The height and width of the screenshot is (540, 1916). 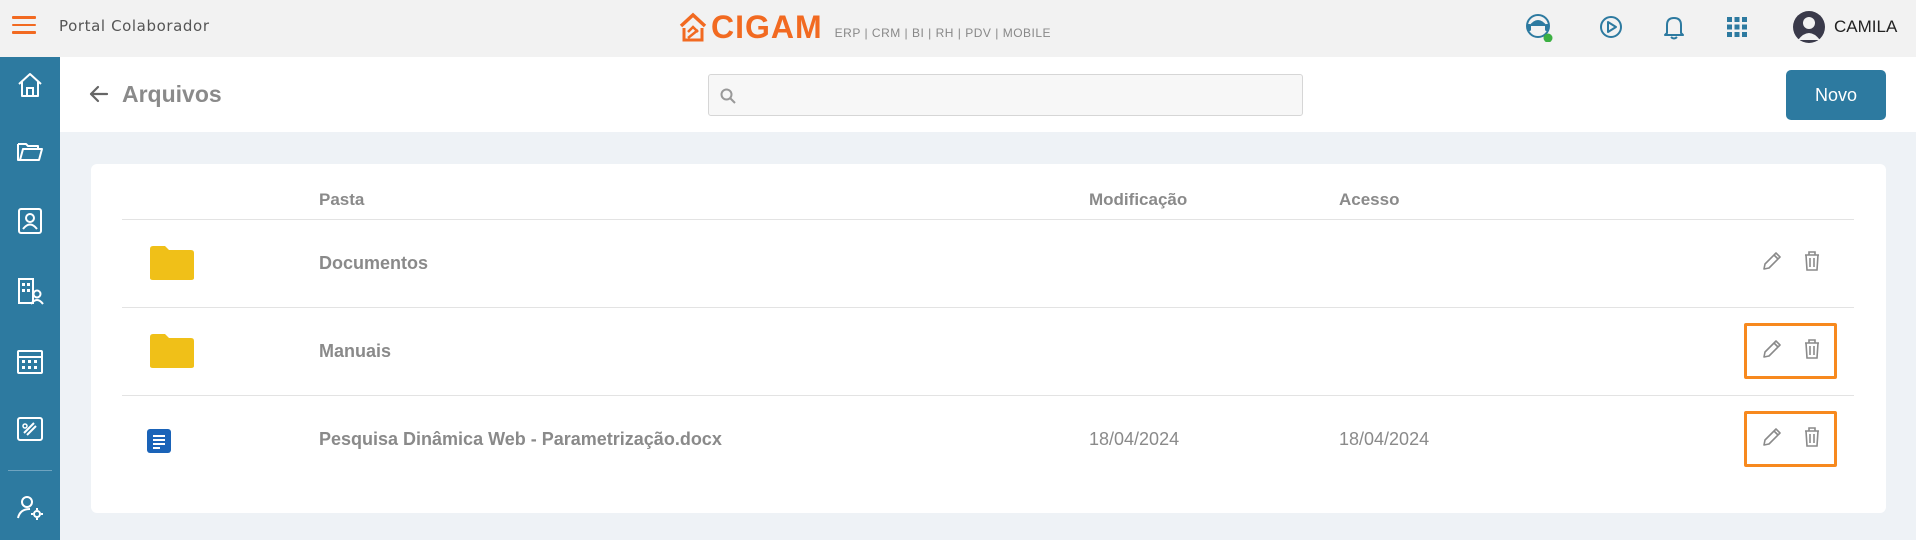 I want to click on brand-subtitle: ERP | CRM | BI | RH | PDV | MOBILE, so click(x=943, y=33).